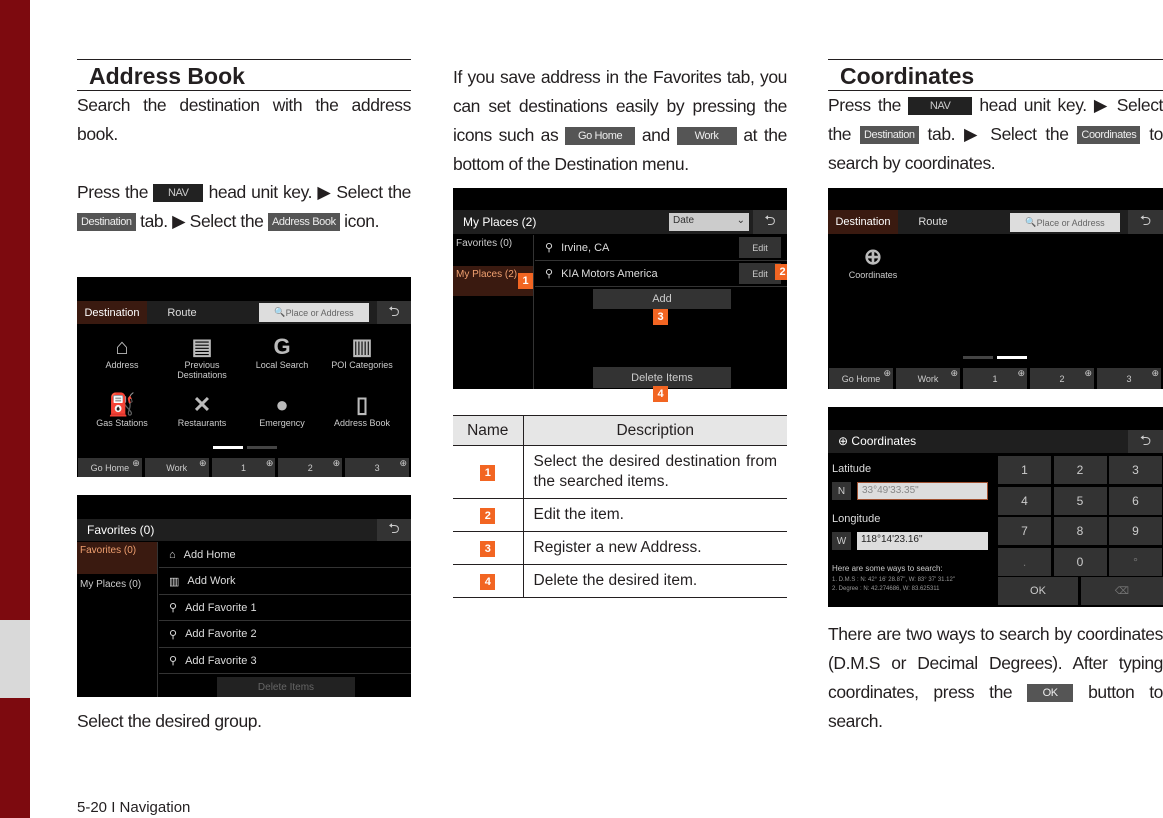  What do you see at coordinates (202, 357) in the screenshot?
I see `menu-item: ▤ Previous Destinations` at bounding box center [202, 357].